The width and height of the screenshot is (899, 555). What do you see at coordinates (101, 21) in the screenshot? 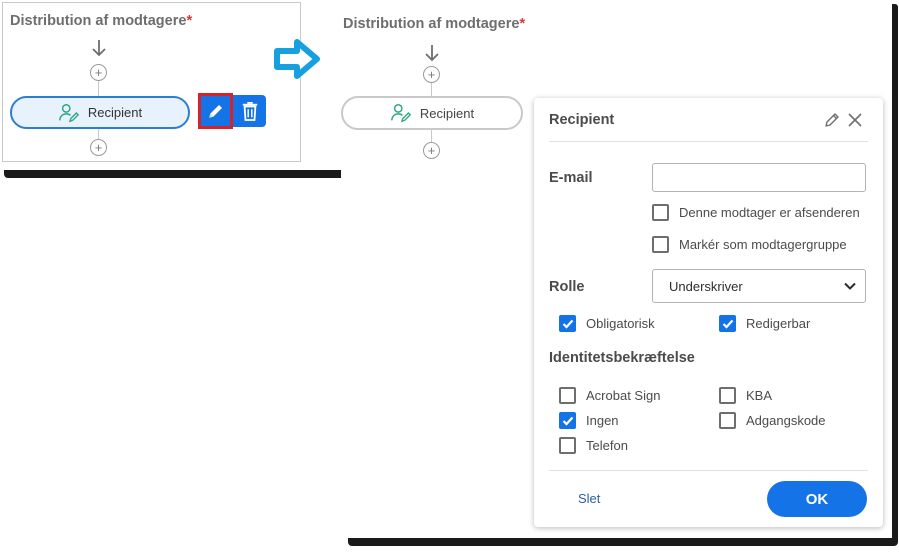
I see `left-section-title: Distribution af modtagere*` at bounding box center [101, 21].